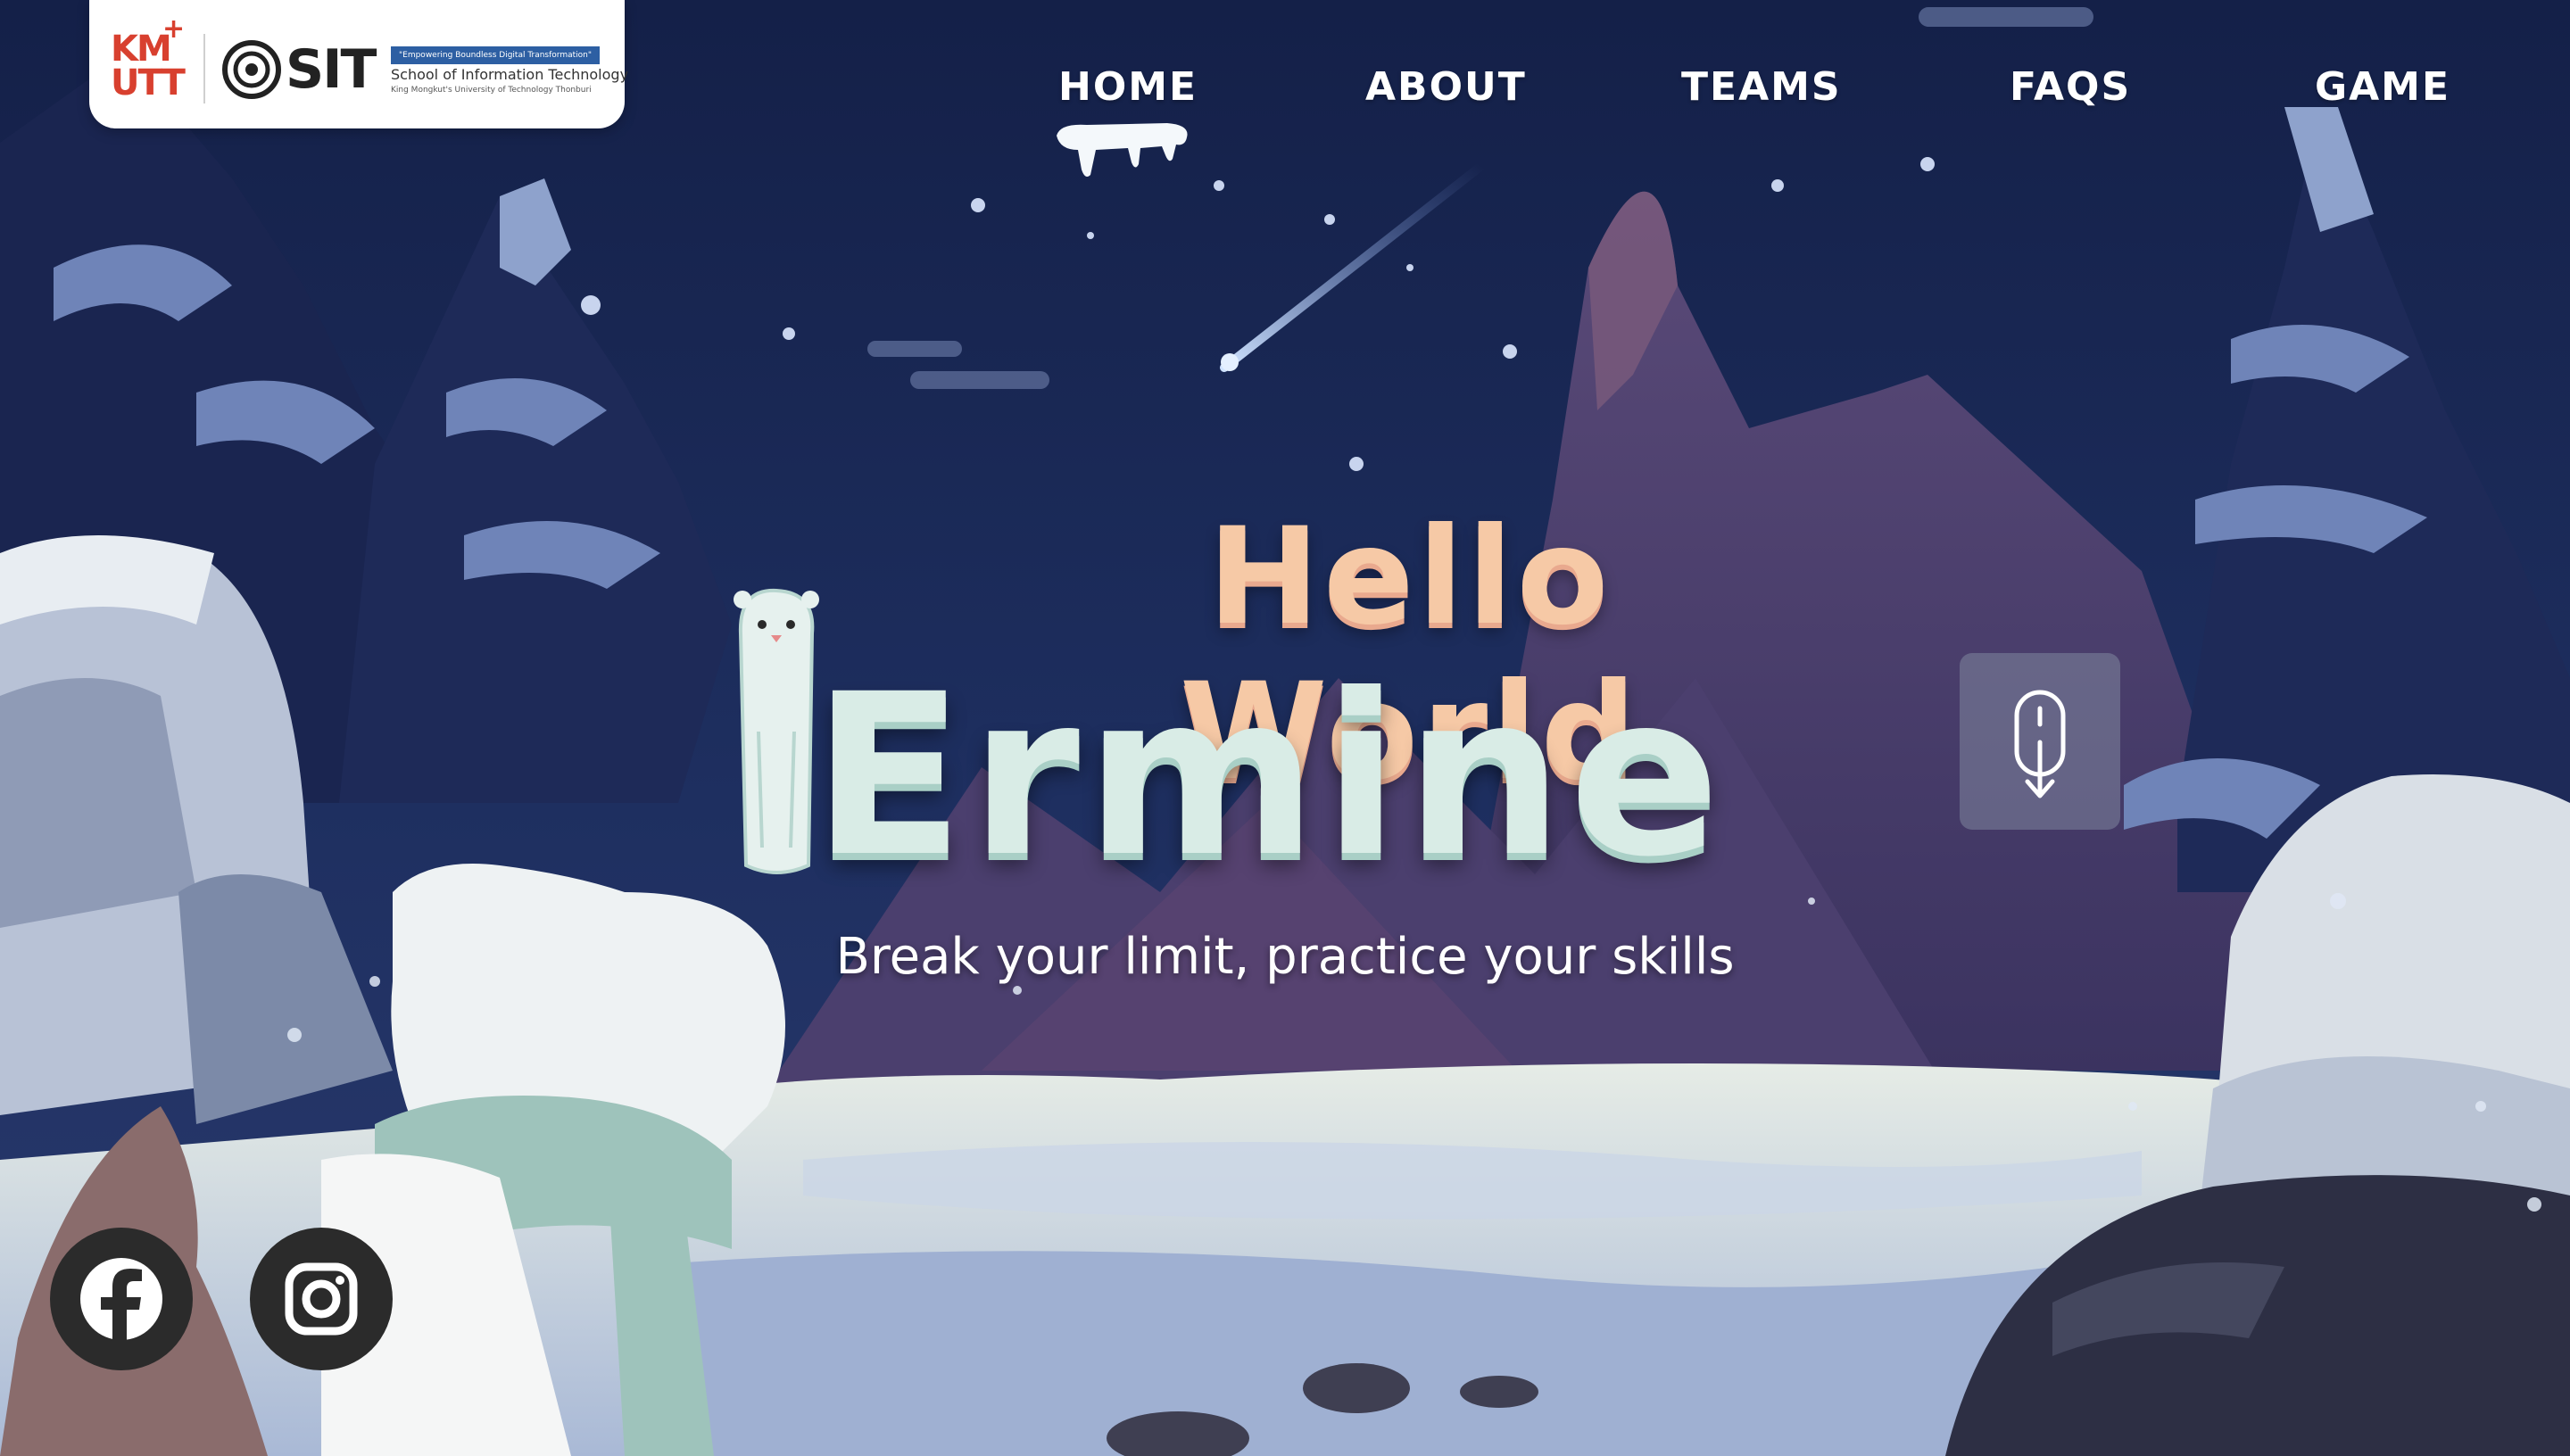 Image resolution: width=2570 pixels, height=1456 pixels. Describe the element at coordinates (1269, 776) in the screenshot. I see `hero-title-line2: Ermine` at that location.